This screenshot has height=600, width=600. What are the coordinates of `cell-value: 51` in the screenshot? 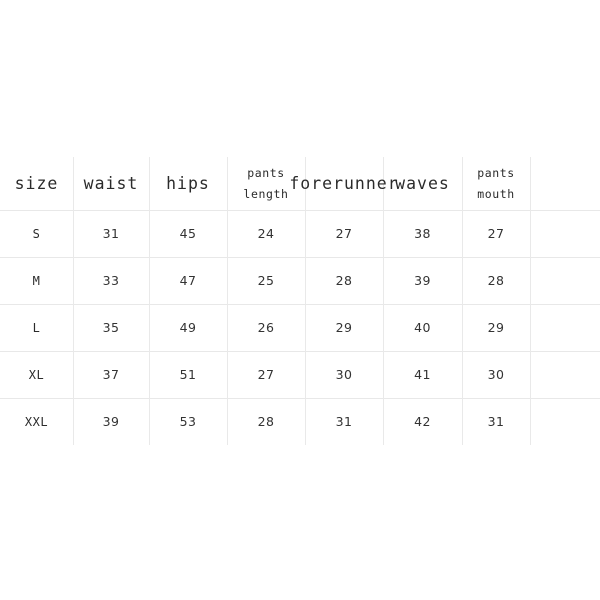 It's located at (188, 374).